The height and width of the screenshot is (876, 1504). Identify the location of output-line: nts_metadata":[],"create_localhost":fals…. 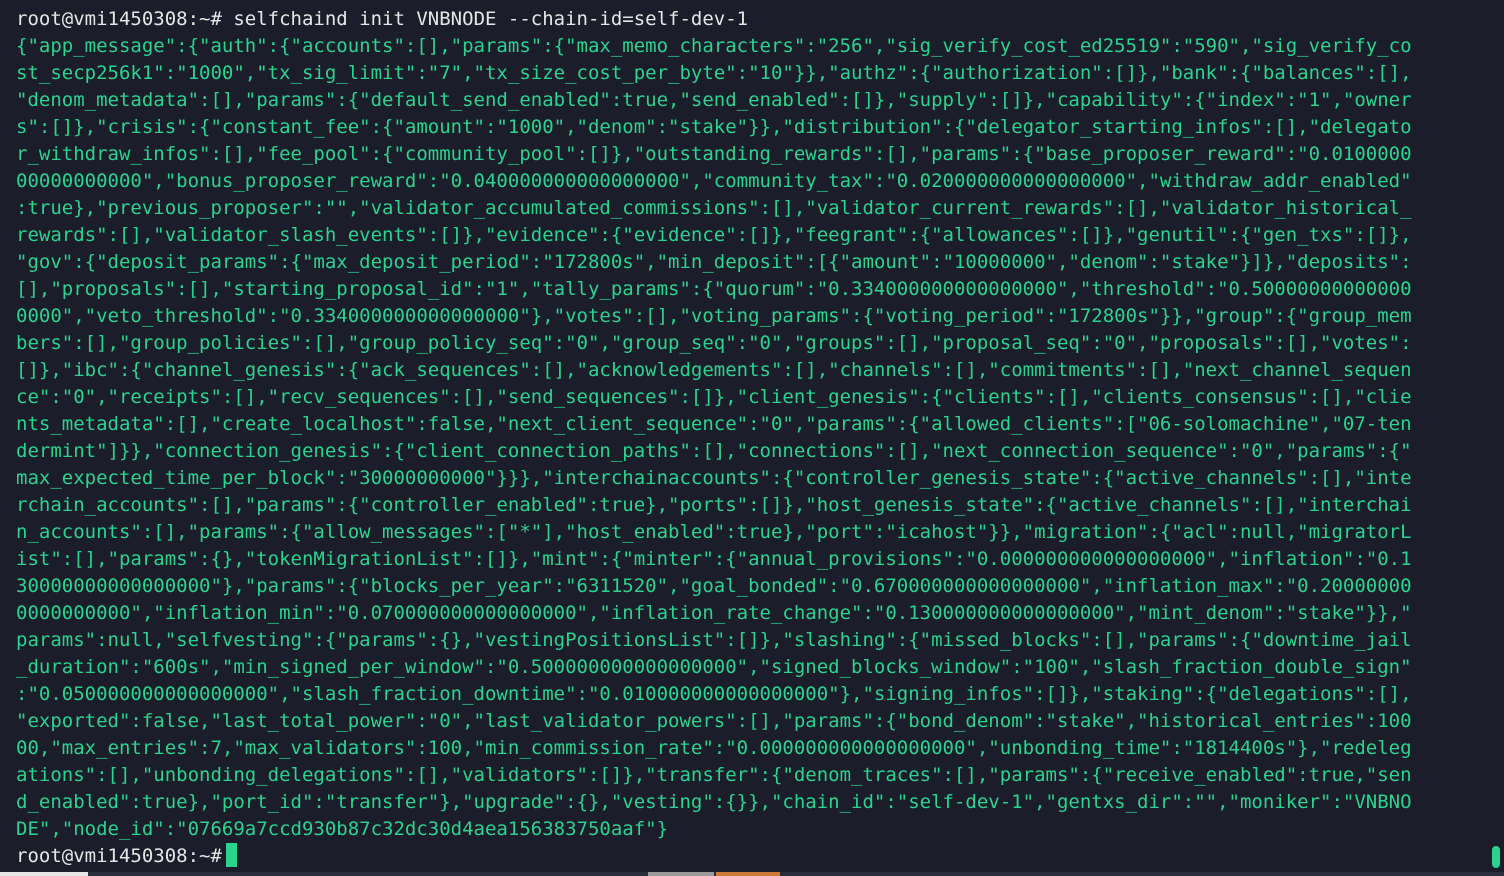
(714, 424).